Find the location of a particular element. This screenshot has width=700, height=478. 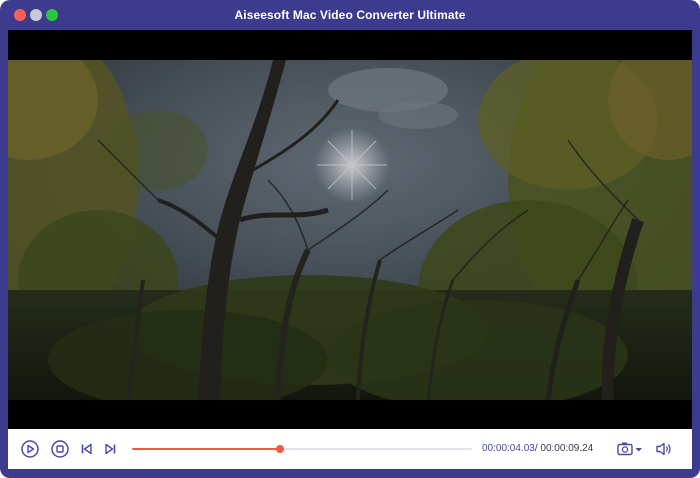

camera-icon is located at coordinates (625, 449).